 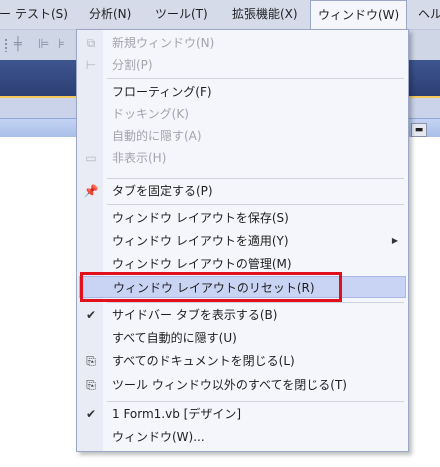 I want to click on menu-test: テスト(S), so click(x=41, y=14).